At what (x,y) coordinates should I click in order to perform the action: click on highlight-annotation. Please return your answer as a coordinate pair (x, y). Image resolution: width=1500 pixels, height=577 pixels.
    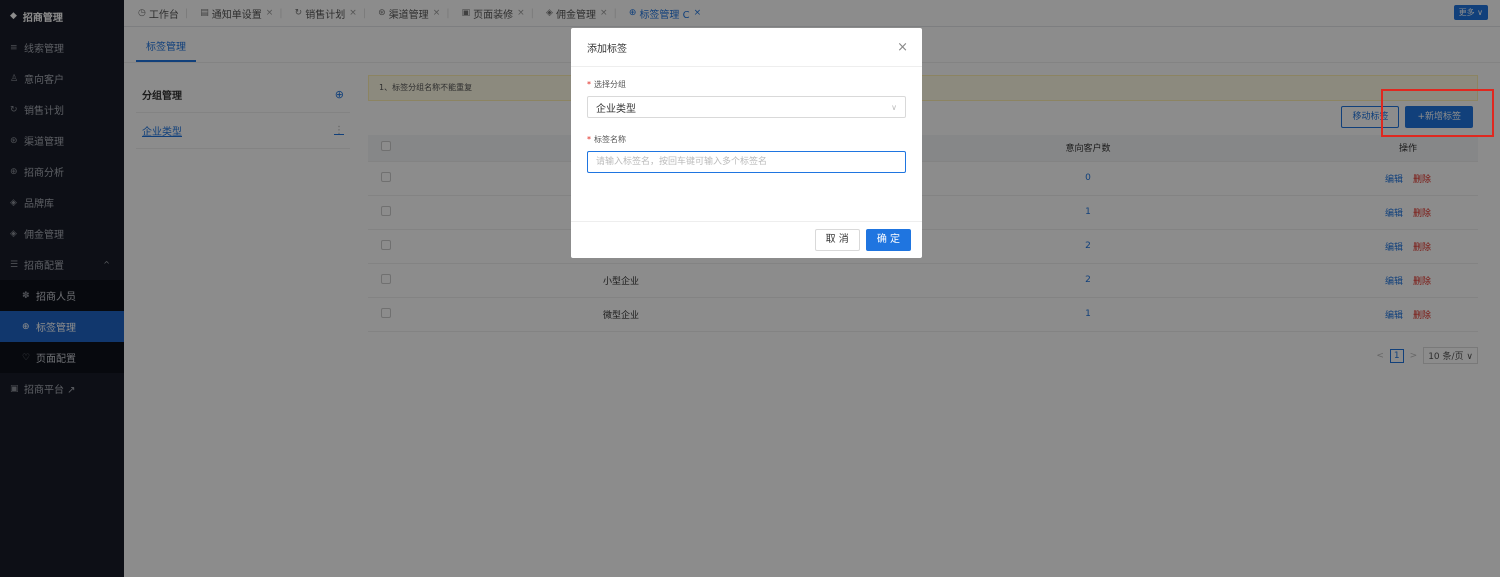
    Looking at the image, I should click on (1437, 113).